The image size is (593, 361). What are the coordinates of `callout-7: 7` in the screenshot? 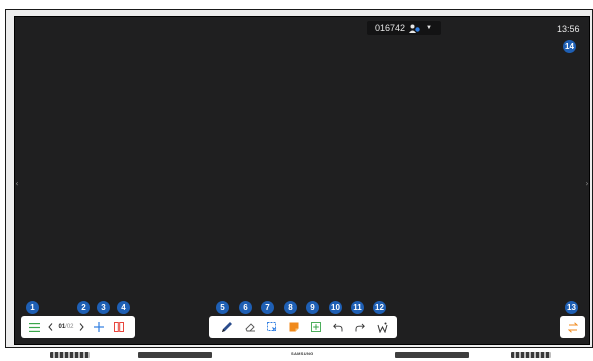 It's located at (267, 307).